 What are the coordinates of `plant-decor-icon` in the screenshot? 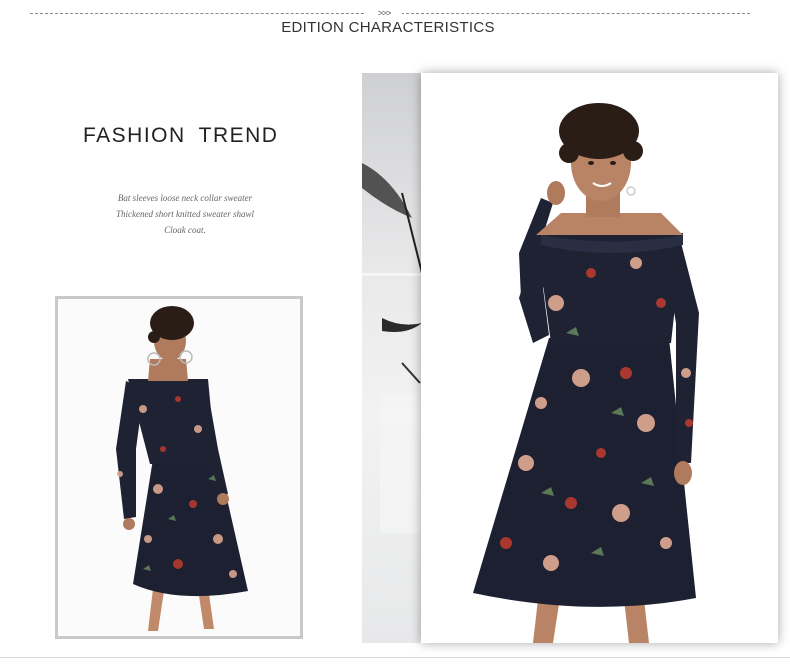 It's located at (394, 348).